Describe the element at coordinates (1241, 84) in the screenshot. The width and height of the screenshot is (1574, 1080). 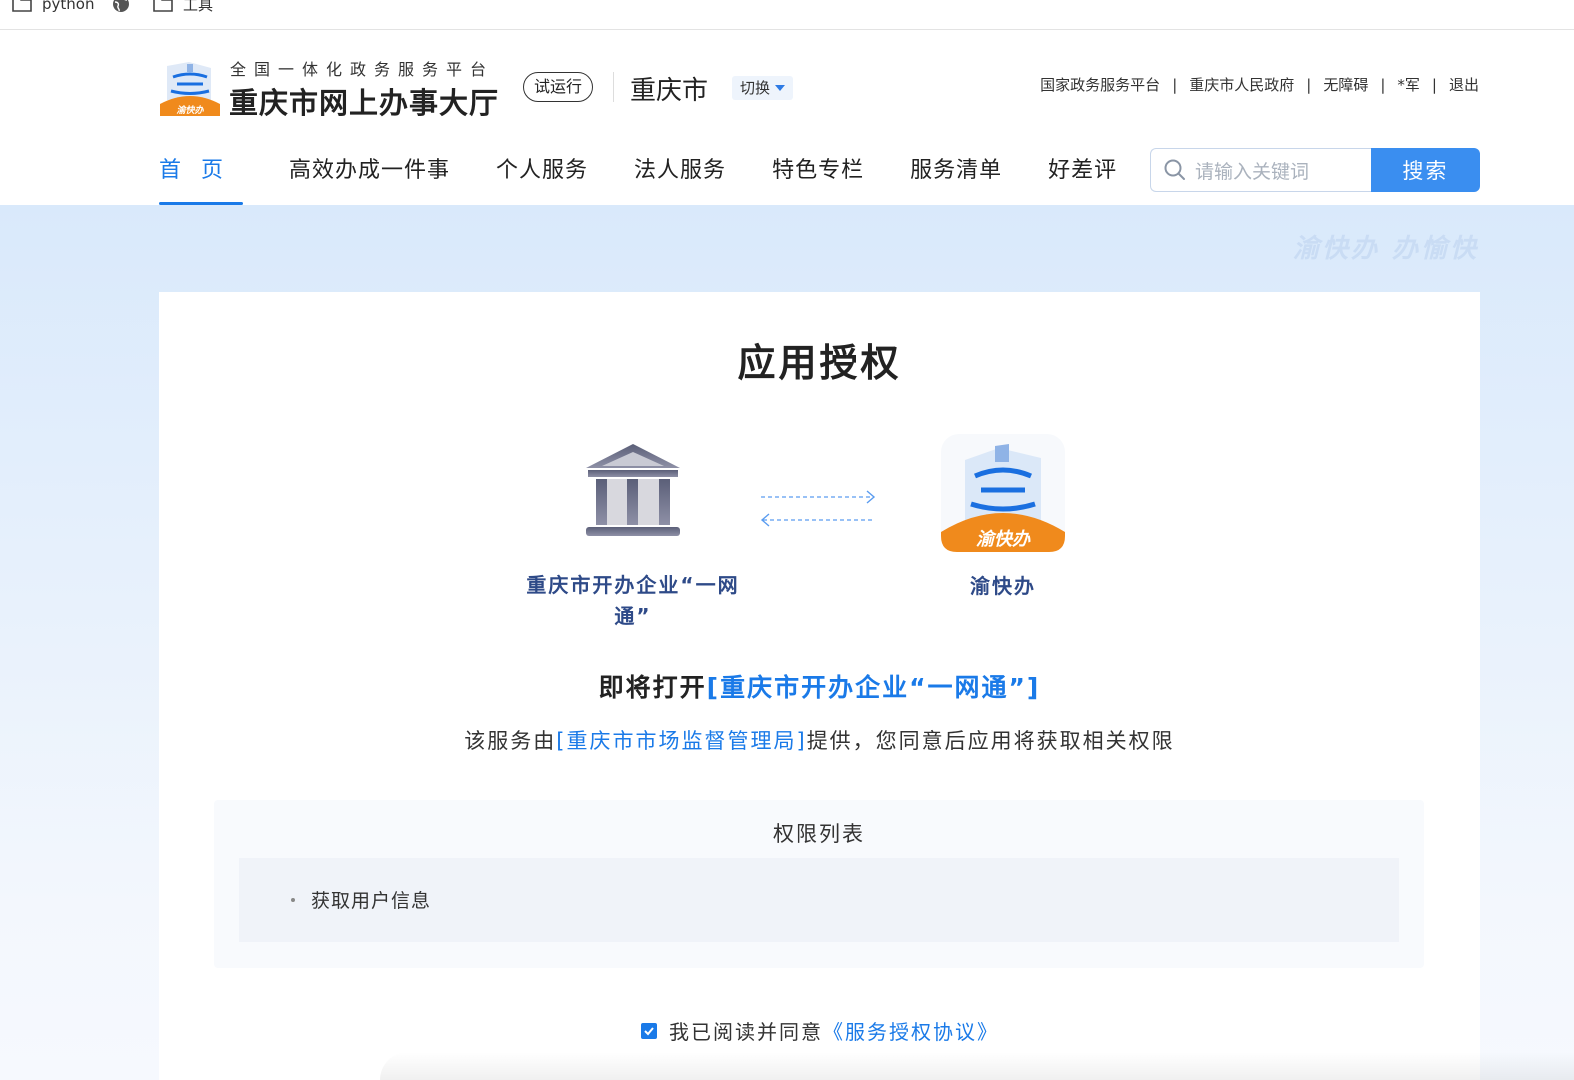
I see `link-city-government: 重庆市人民政府` at that location.